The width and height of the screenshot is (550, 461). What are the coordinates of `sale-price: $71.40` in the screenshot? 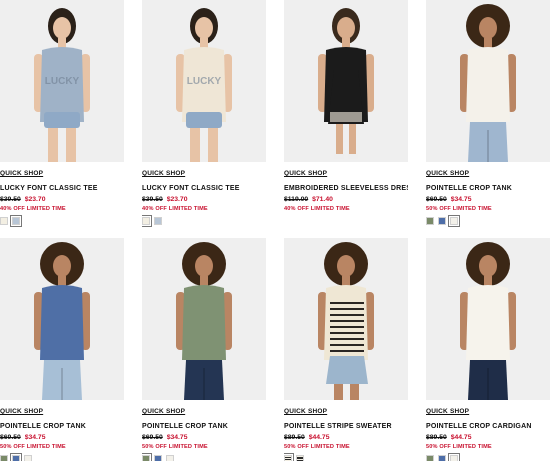 It's located at (322, 199).